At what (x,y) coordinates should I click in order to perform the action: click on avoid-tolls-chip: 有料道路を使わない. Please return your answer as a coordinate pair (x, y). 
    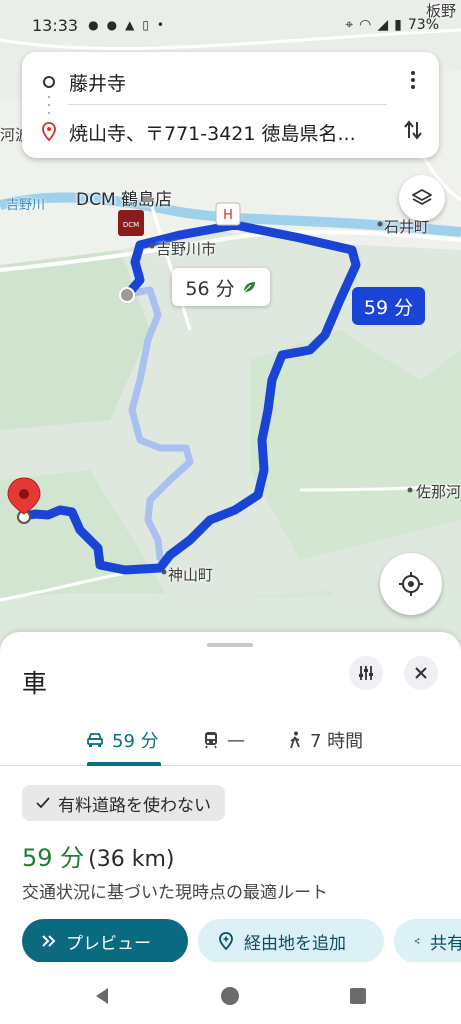
    Looking at the image, I should click on (123, 803).